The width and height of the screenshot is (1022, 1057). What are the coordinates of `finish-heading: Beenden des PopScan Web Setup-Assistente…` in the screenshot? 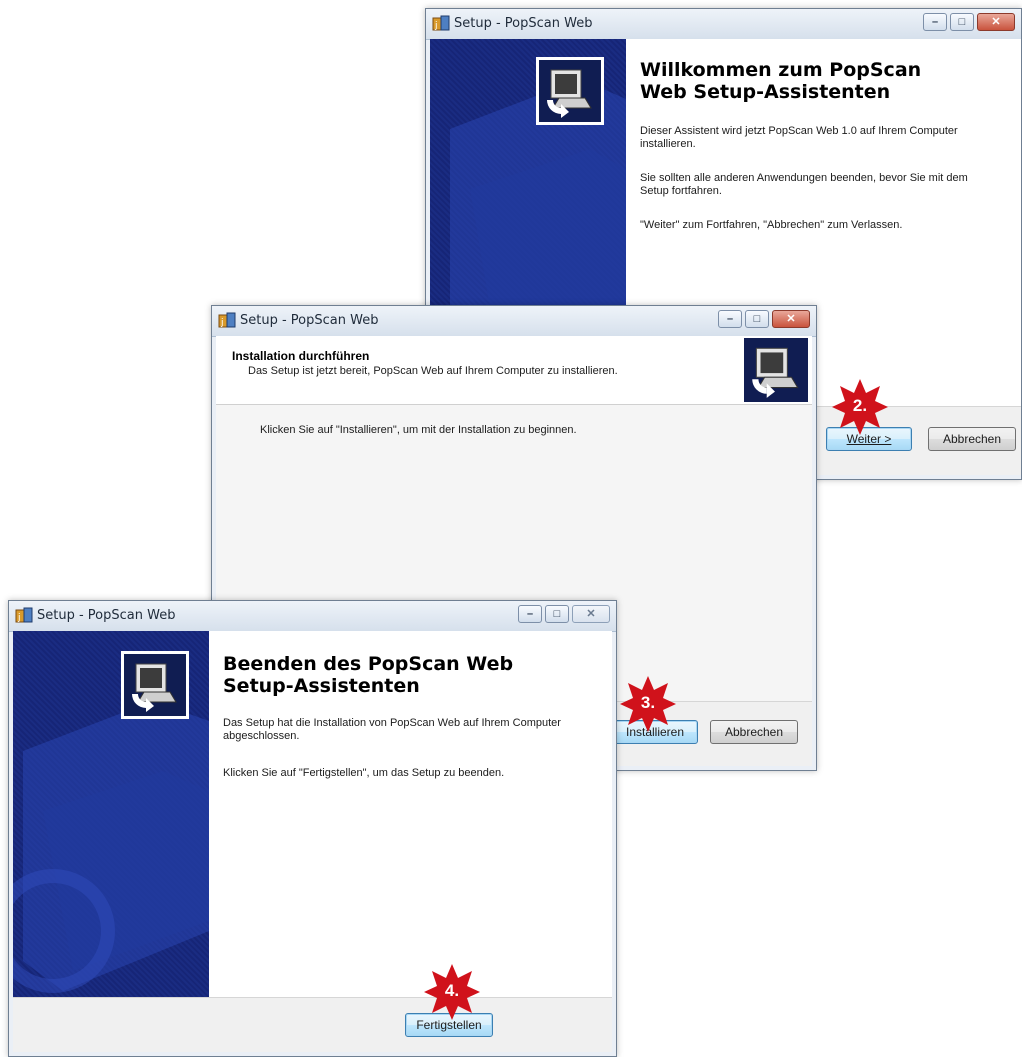 It's located at (368, 675).